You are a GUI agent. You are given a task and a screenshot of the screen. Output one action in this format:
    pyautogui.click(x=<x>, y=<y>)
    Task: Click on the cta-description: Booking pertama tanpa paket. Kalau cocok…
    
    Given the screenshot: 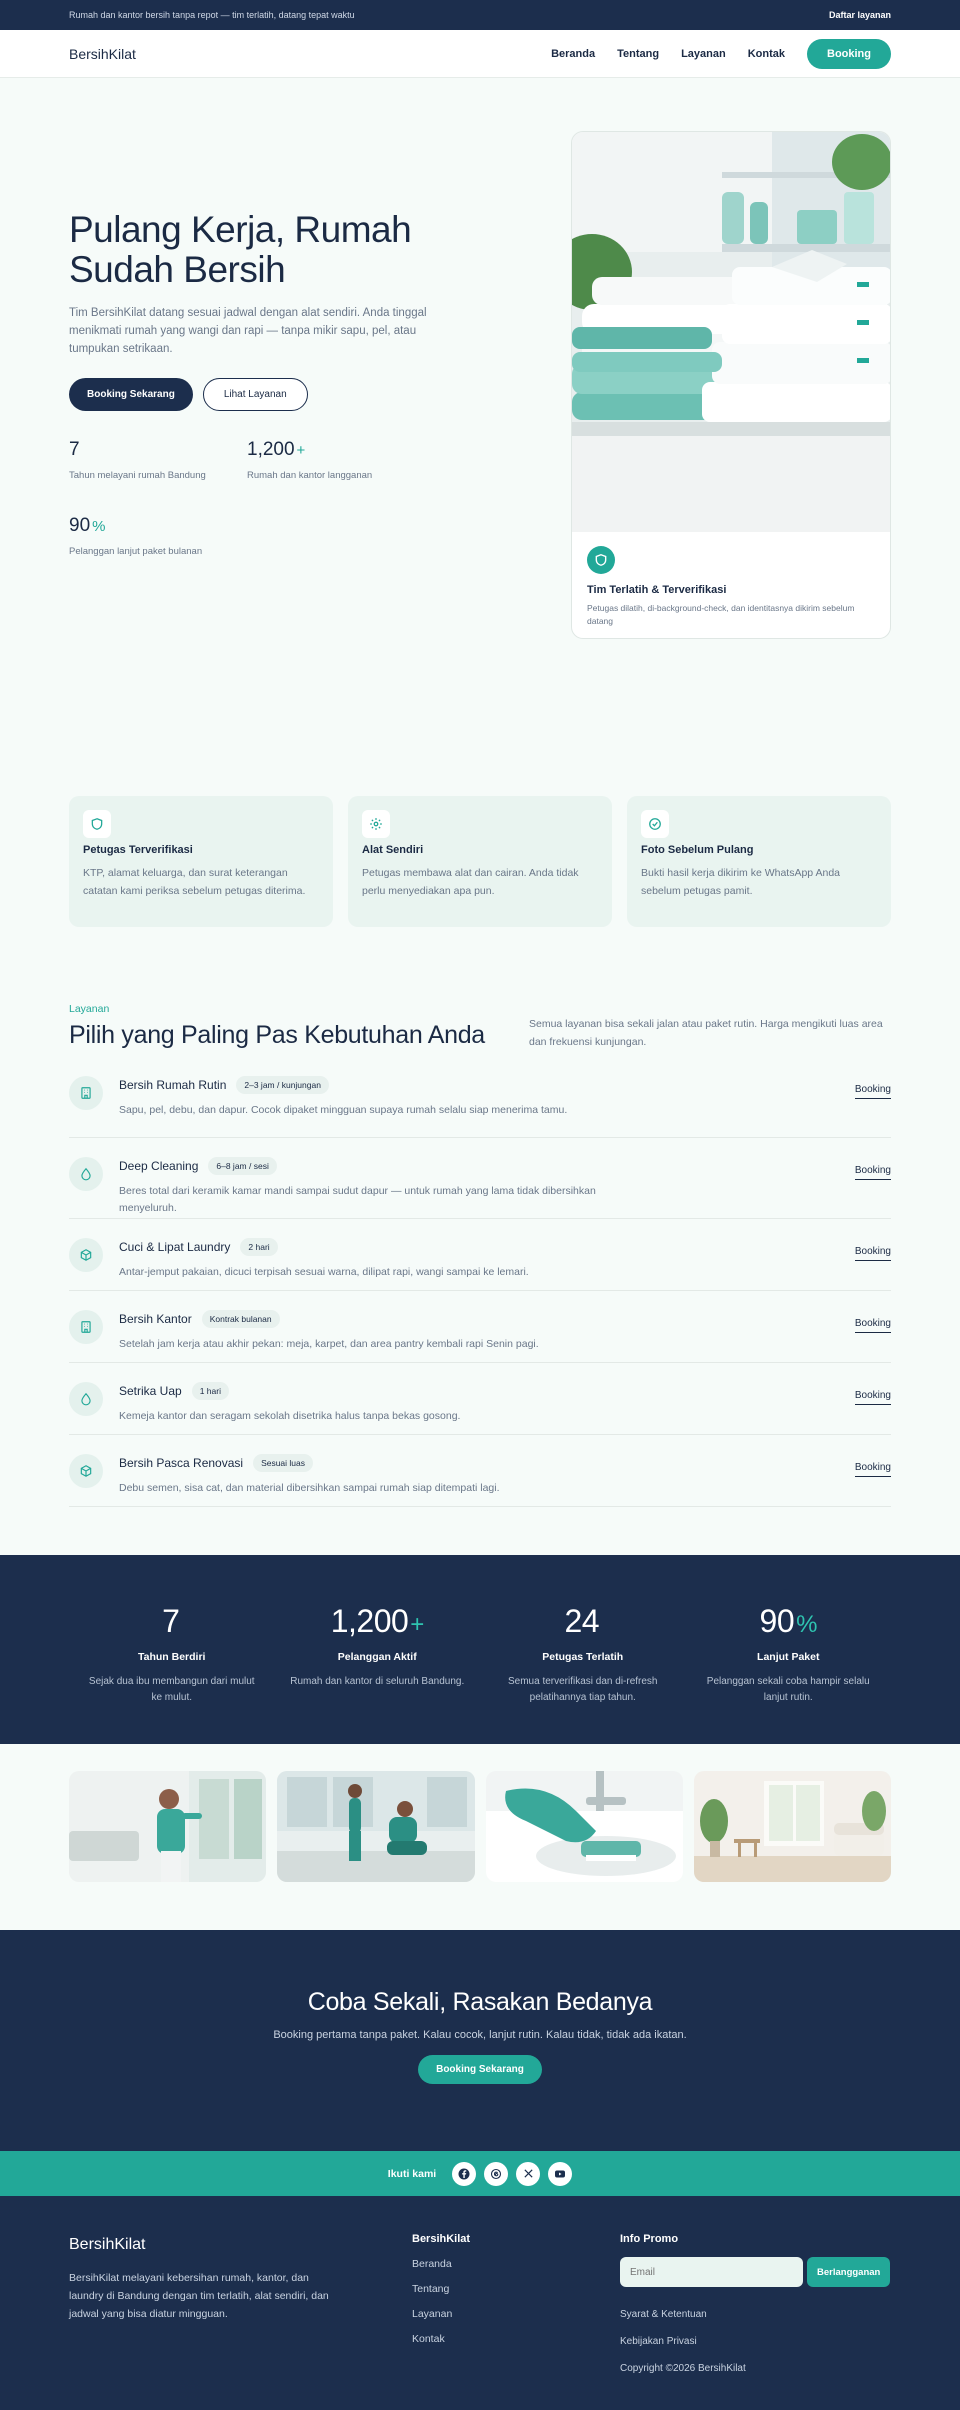 What is the action you would take?
    pyautogui.click(x=480, y=2035)
    